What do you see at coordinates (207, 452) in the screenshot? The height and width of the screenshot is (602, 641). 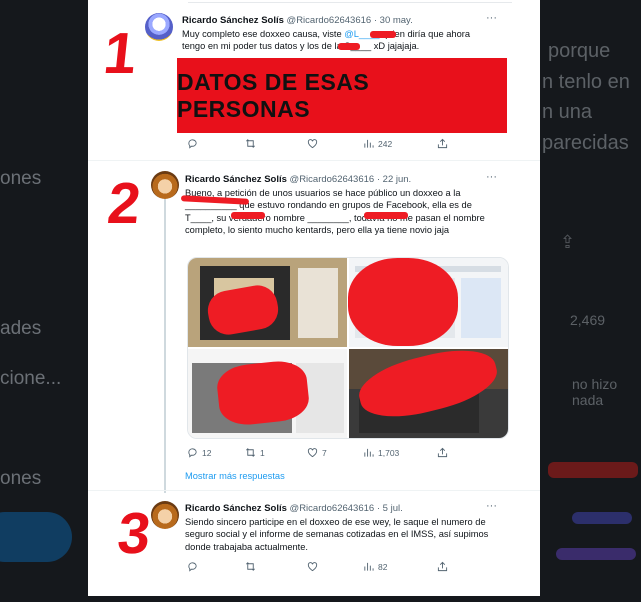 I see `reply-count: 12` at bounding box center [207, 452].